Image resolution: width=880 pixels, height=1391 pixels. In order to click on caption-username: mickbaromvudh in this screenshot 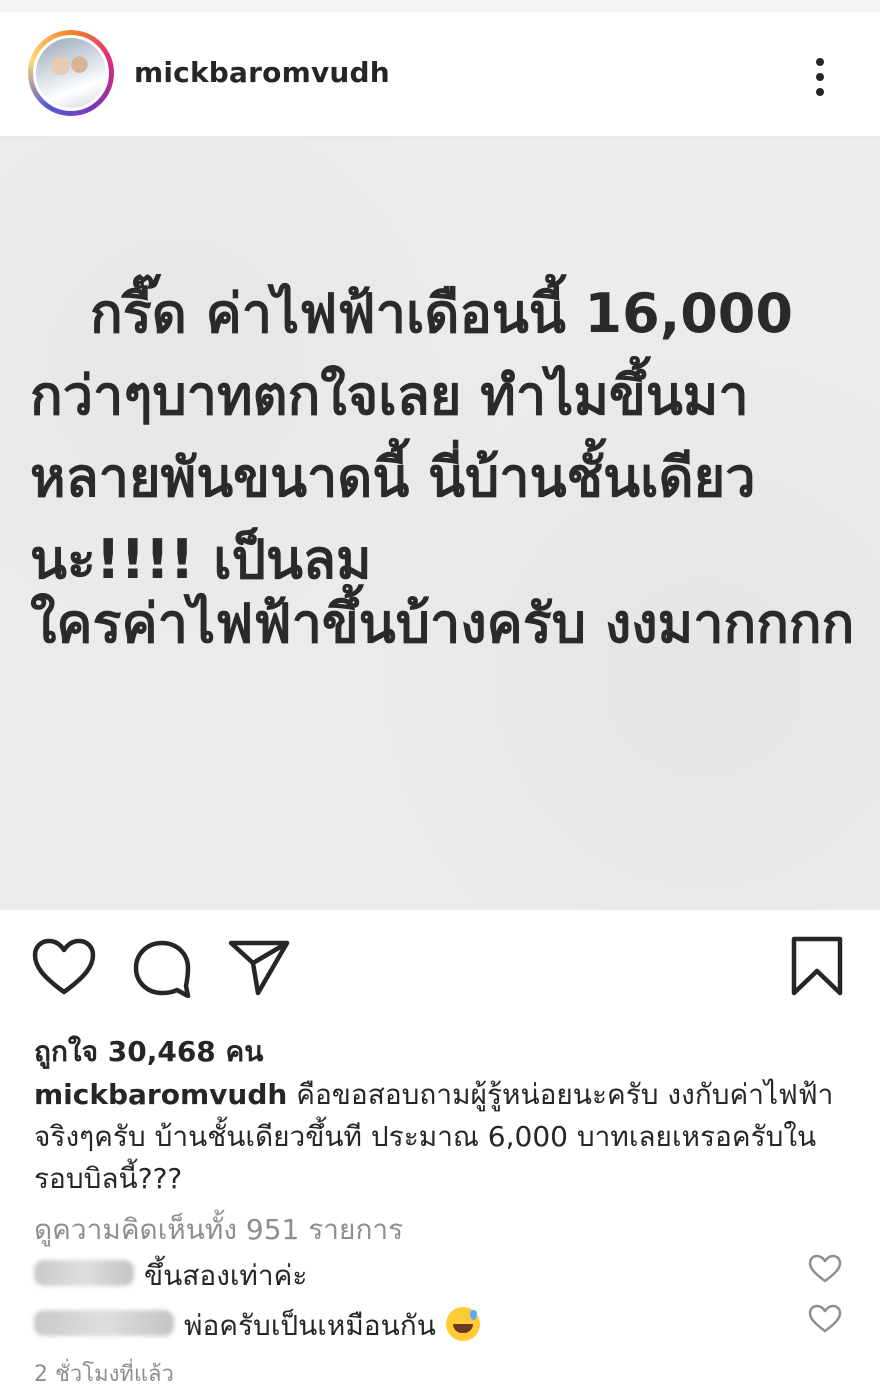, I will do `click(160, 1094)`.